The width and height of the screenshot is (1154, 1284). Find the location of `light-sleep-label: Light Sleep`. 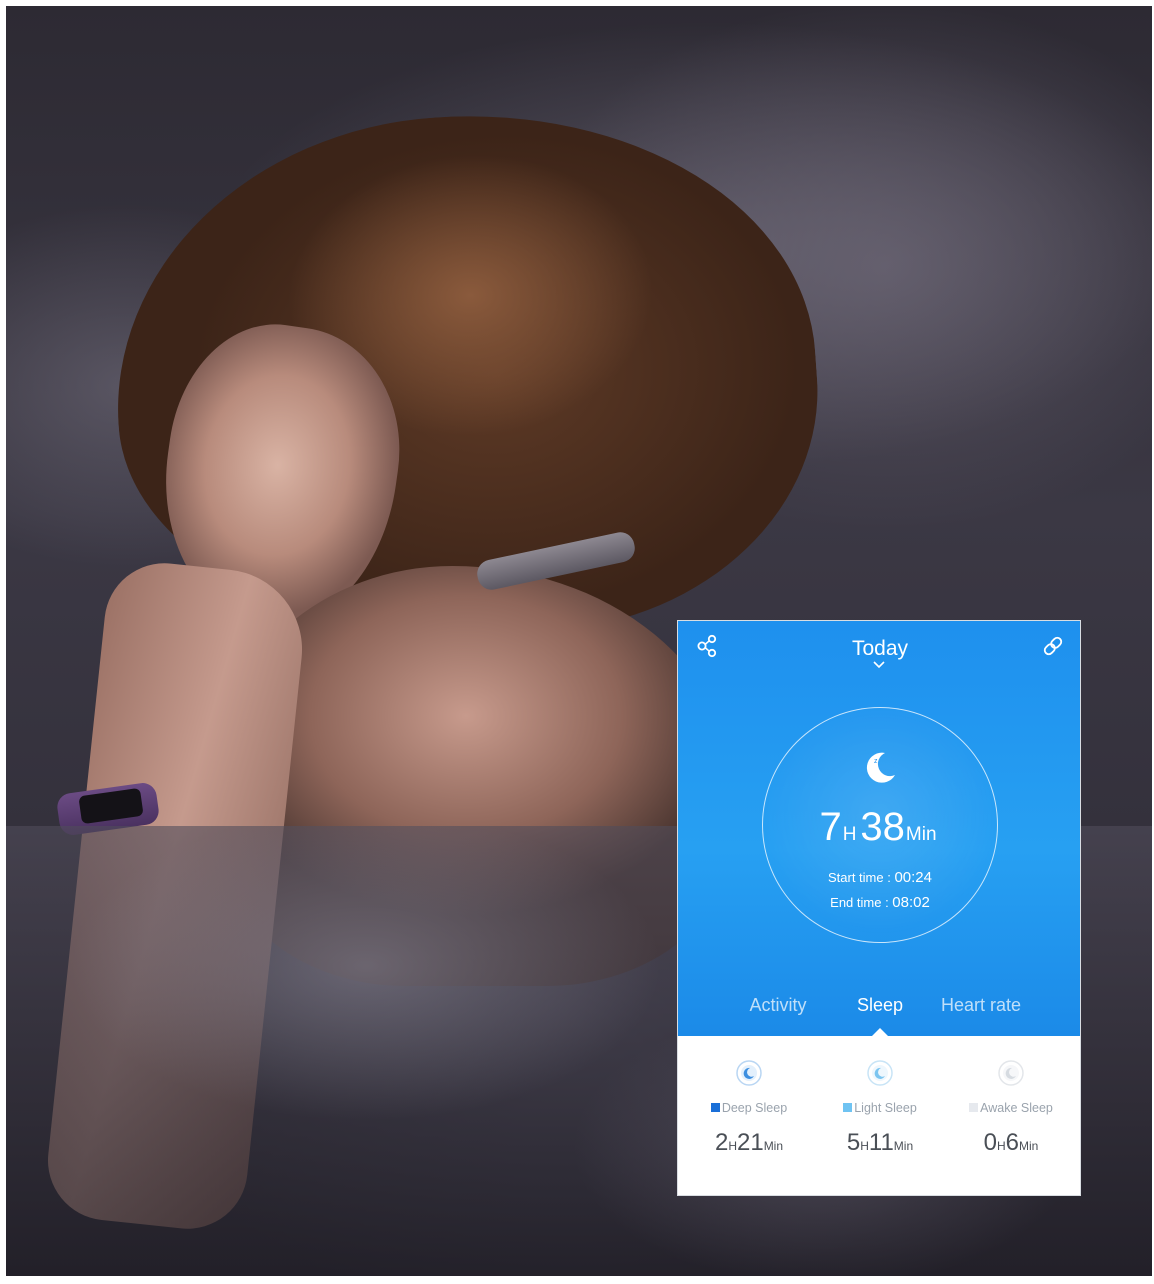

light-sleep-label: Light Sleep is located at coordinates (880, 1108).